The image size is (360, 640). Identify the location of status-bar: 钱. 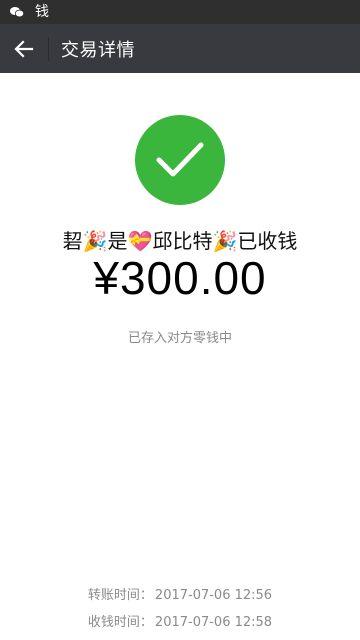
(180, 12).